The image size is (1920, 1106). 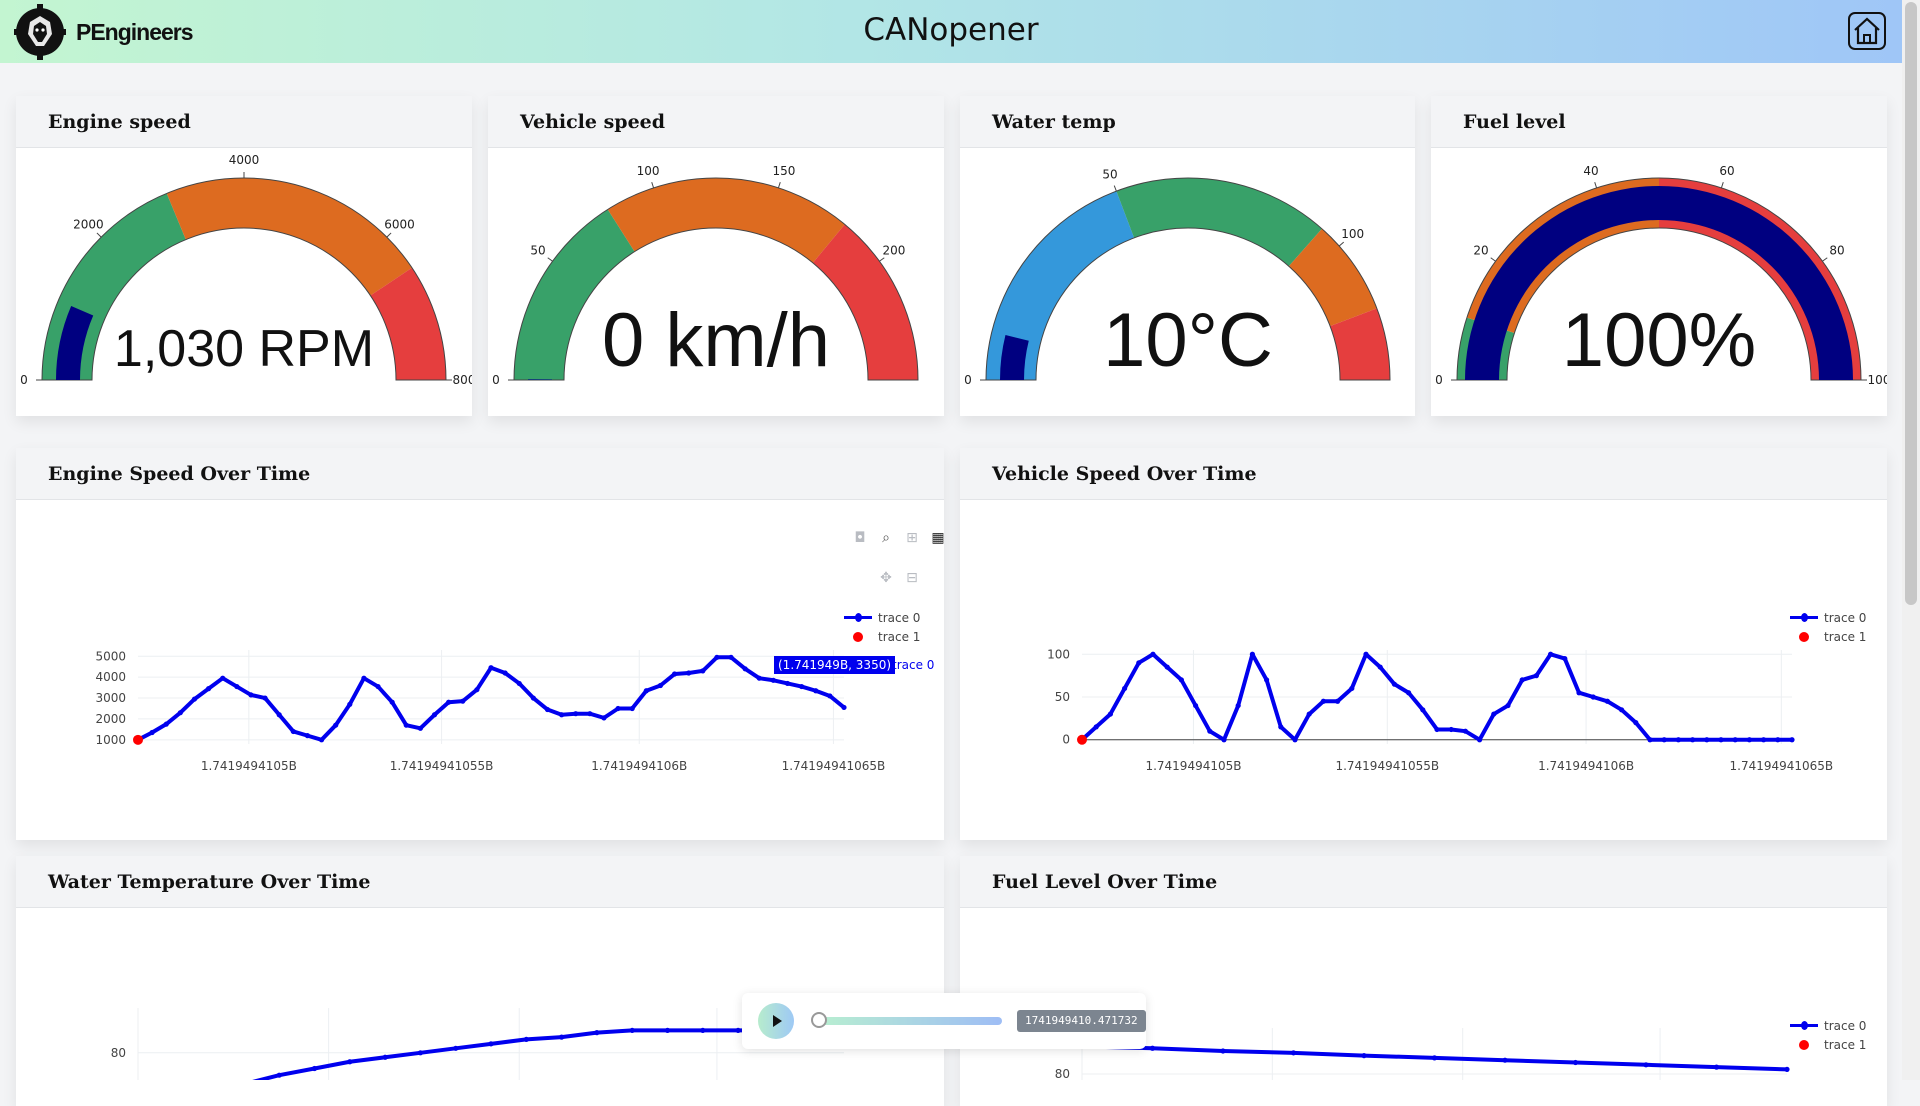 I want to click on camera-icon: ◘, so click(x=860, y=538).